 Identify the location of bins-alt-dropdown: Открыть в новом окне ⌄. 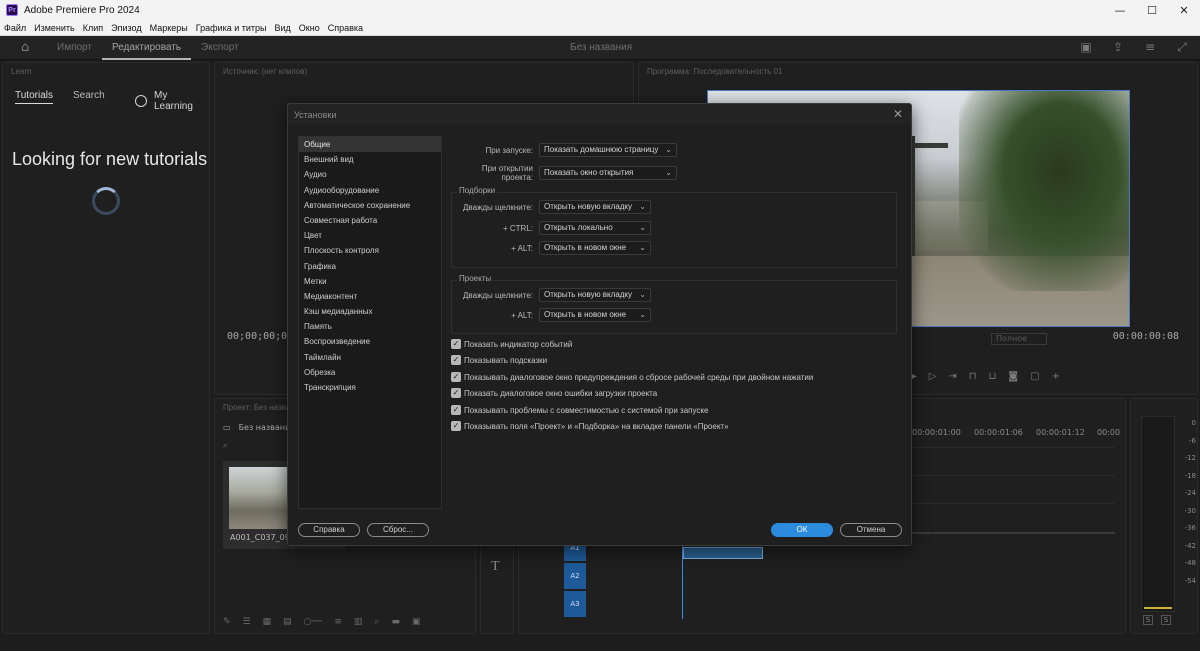
(595, 248).